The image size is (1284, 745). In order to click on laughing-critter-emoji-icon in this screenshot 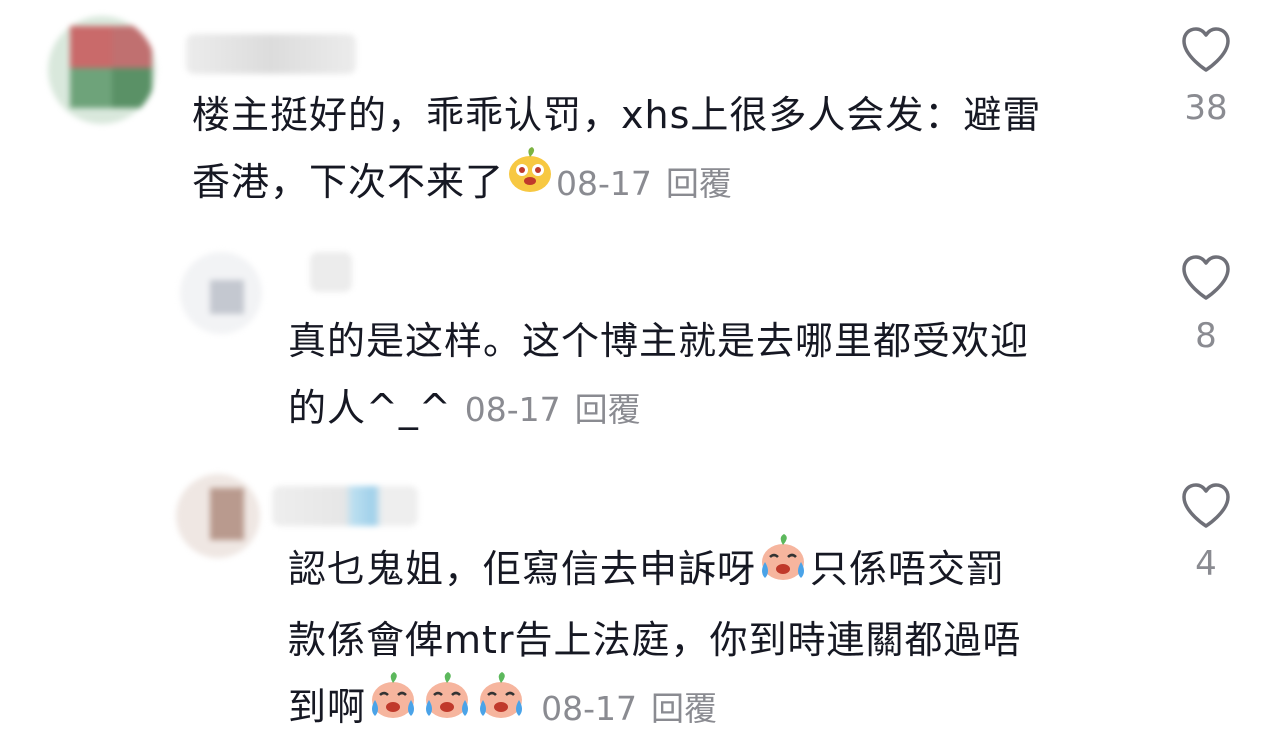, I will do `click(530, 180)`.